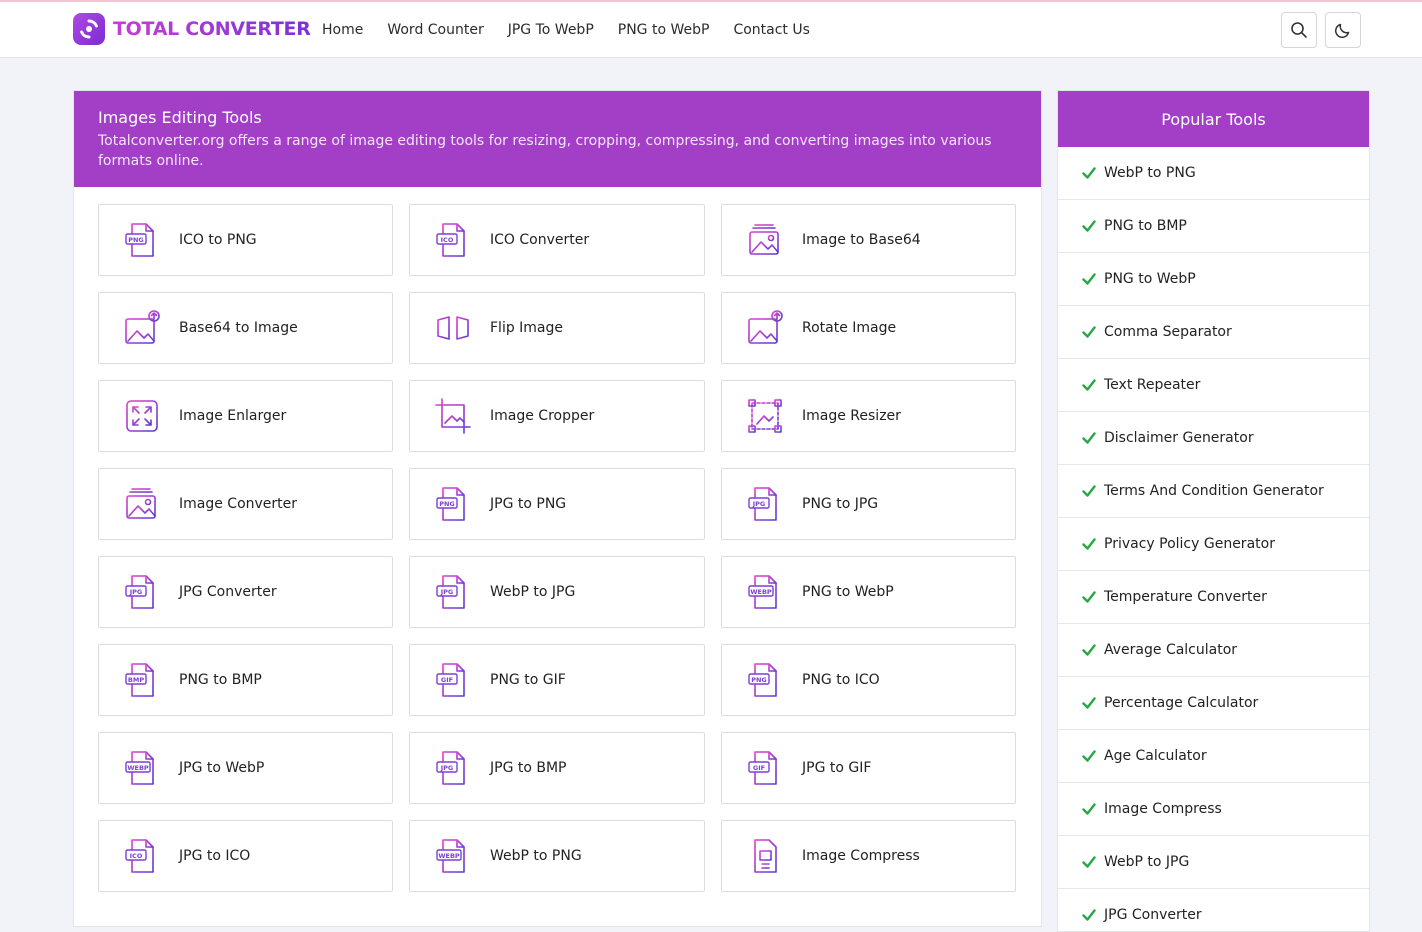 Image resolution: width=1422 pixels, height=932 pixels. I want to click on tool-card-image-converter: Image Converter, so click(245, 504).